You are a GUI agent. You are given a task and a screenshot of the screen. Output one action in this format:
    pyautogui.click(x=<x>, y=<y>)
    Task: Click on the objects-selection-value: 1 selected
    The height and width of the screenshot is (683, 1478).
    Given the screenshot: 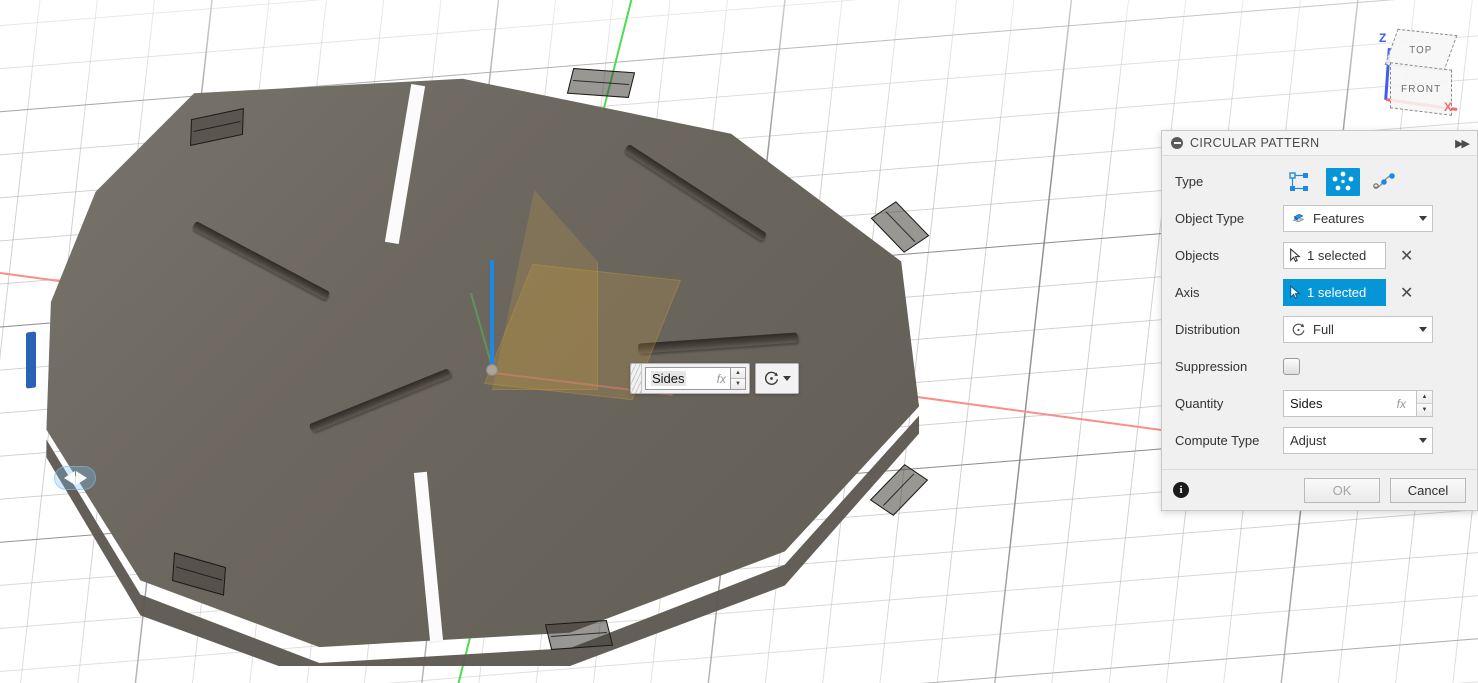 What is the action you would take?
    pyautogui.click(x=1337, y=255)
    